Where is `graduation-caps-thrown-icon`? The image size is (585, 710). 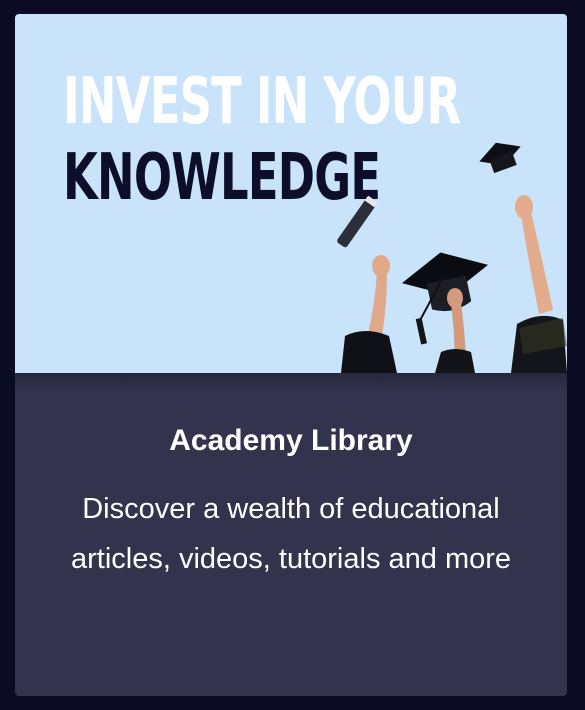
graduation-caps-thrown-icon is located at coordinates (452, 257).